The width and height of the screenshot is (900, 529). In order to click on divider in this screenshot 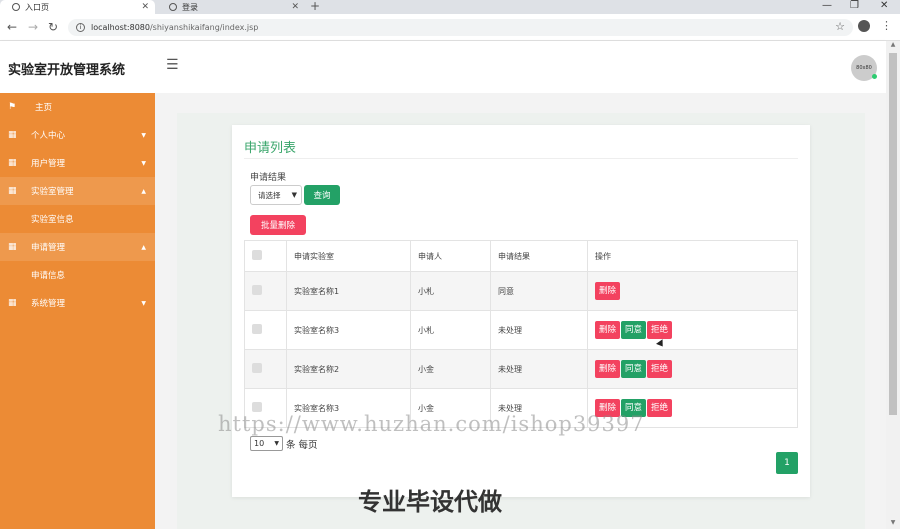, I will do `click(521, 158)`.